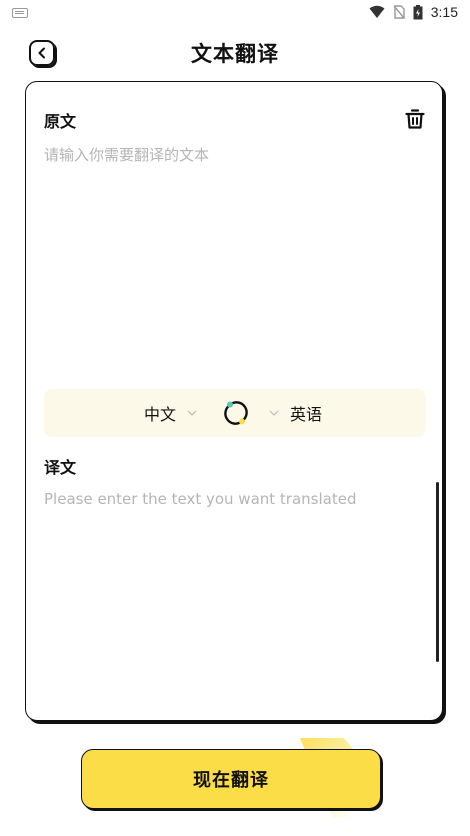  Describe the element at coordinates (235, 14) in the screenshot. I see `status-bar: 3:15` at that location.